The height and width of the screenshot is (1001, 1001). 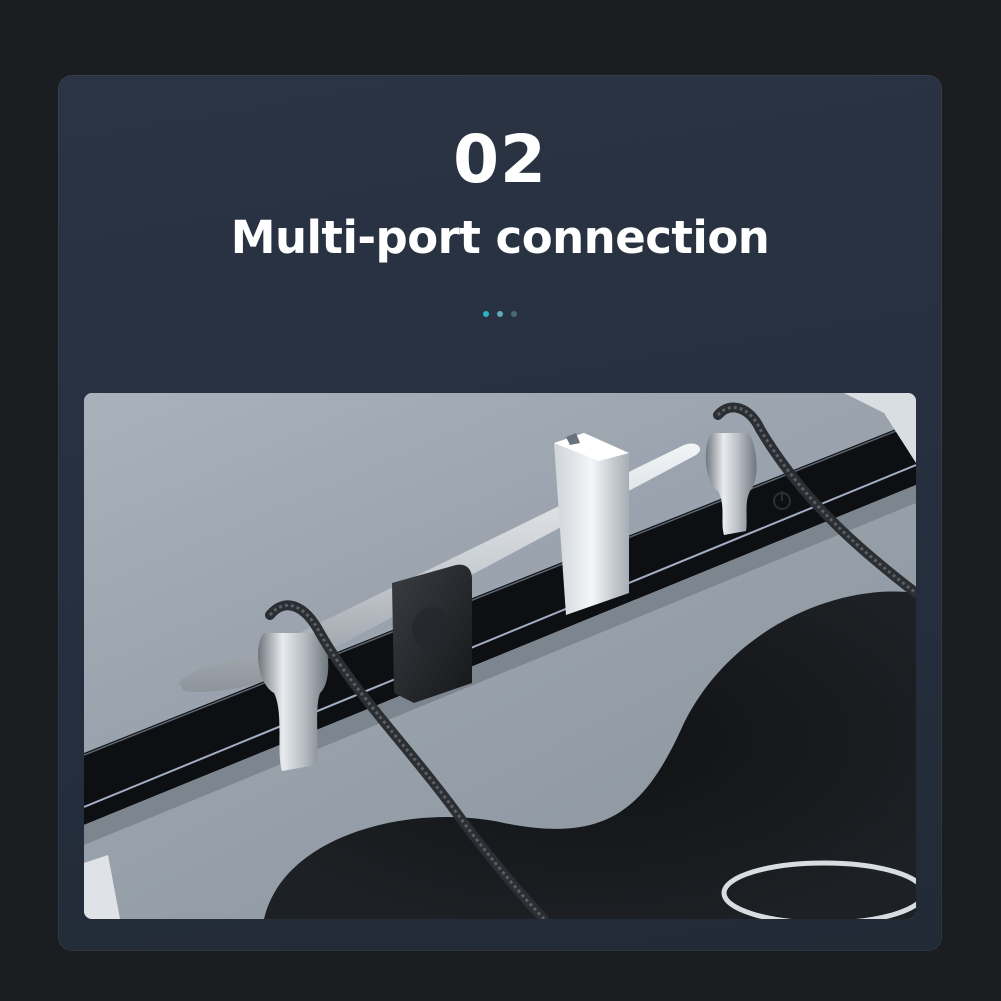 I want to click on pagination-dots, so click(x=500, y=314).